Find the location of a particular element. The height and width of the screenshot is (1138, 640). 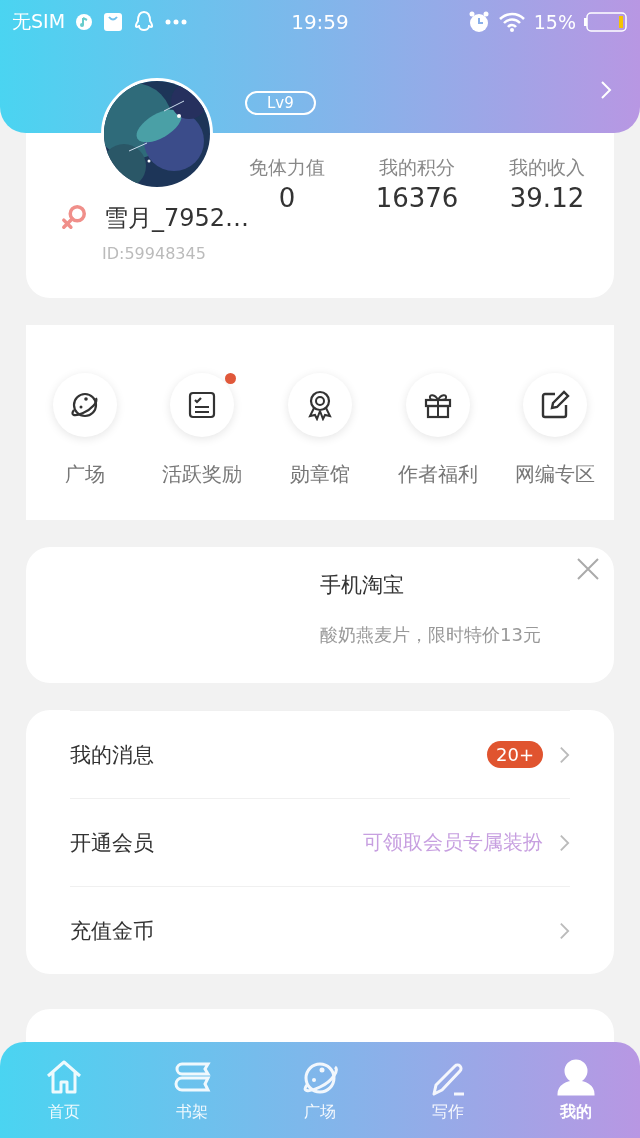

menu-label: 我的消息 is located at coordinates (112, 755).